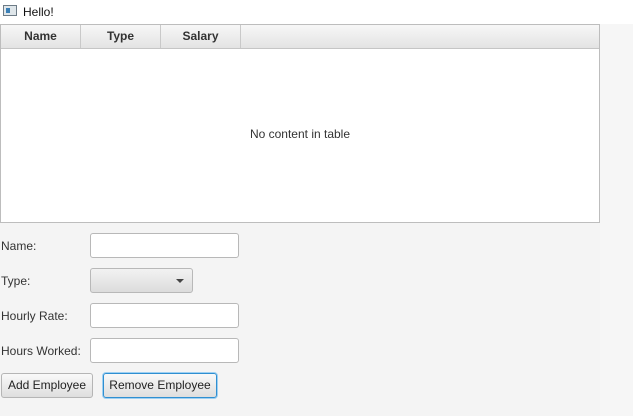 This screenshot has height=416, width=633. What do you see at coordinates (41, 351) in the screenshot?
I see `hours-worked-label: Hours Worked:` at bounding box center [41, 351].